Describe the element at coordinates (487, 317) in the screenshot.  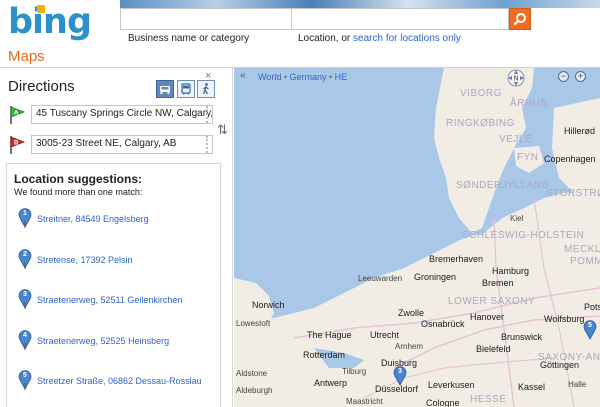
I see `city-label: Hanover` at that location.